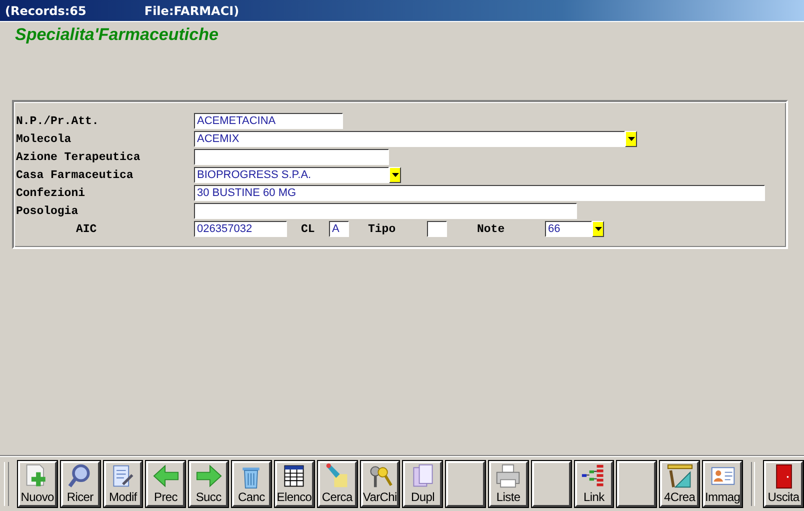  Describe the element at coordinates (339, 229) in the screenshot. I see `input-field: A` at that location.